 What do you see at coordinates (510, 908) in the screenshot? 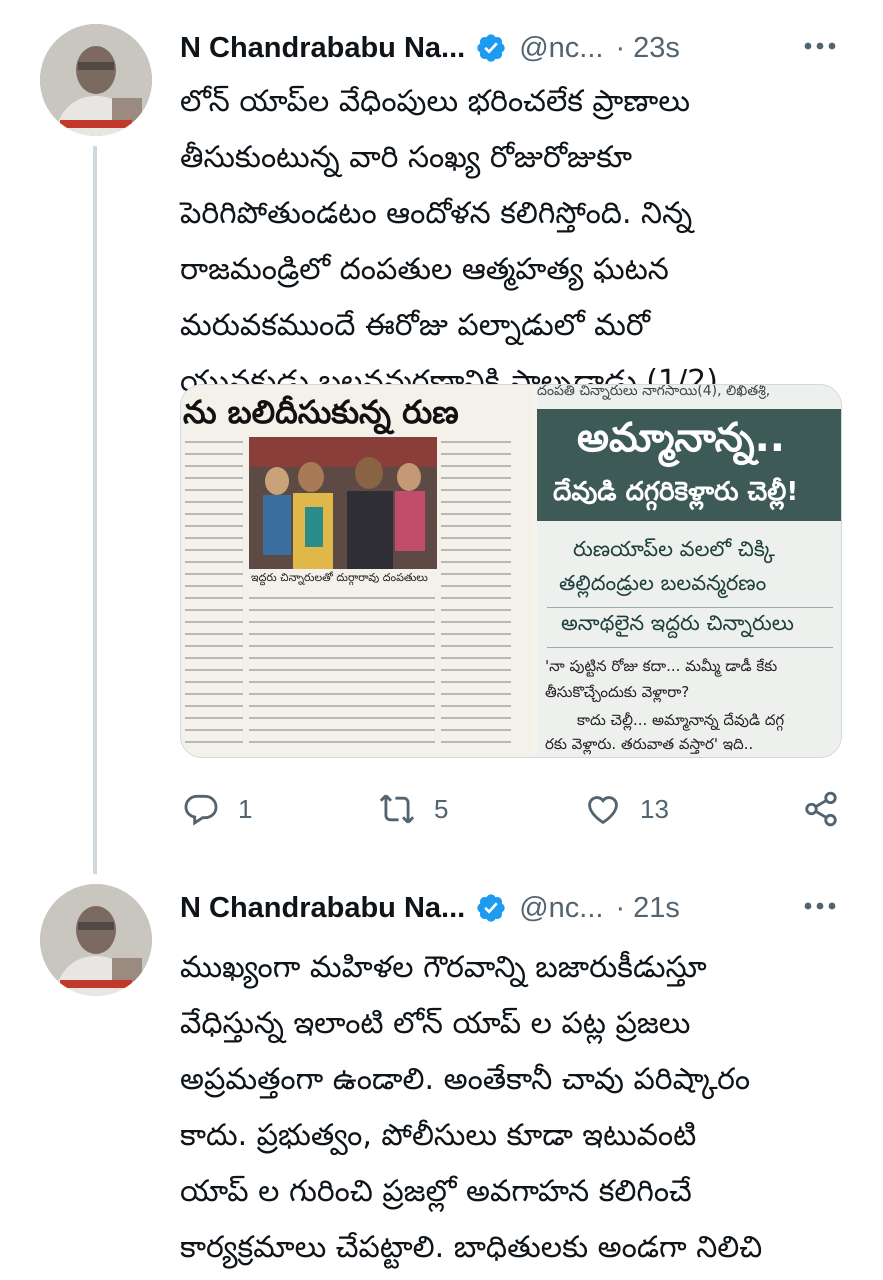
I see `tweet-header: N Chandrababu Na... @nc... · 21s` at bounding box center [510, 908].